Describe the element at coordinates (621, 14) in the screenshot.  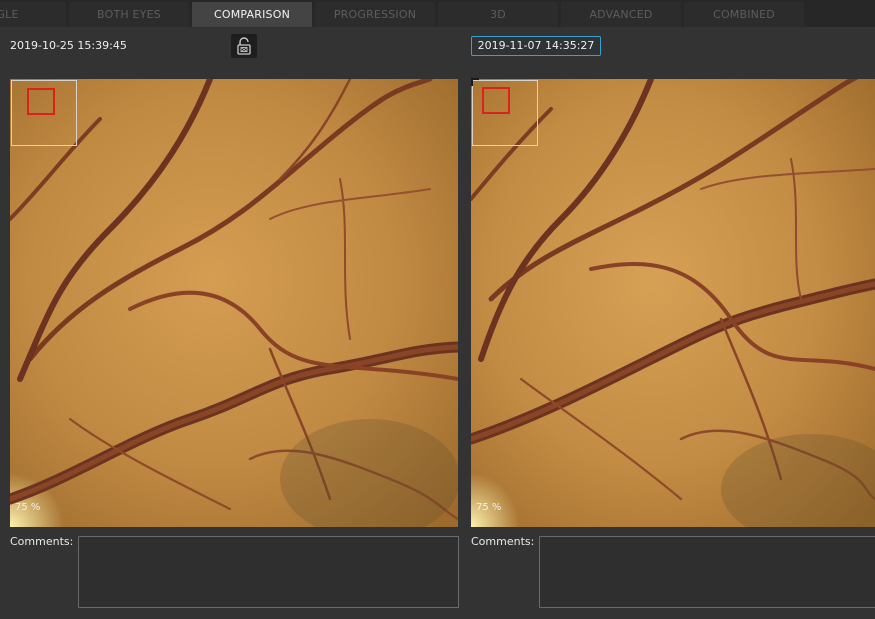
I see `tab-advanced: ADVANCED` at that location.